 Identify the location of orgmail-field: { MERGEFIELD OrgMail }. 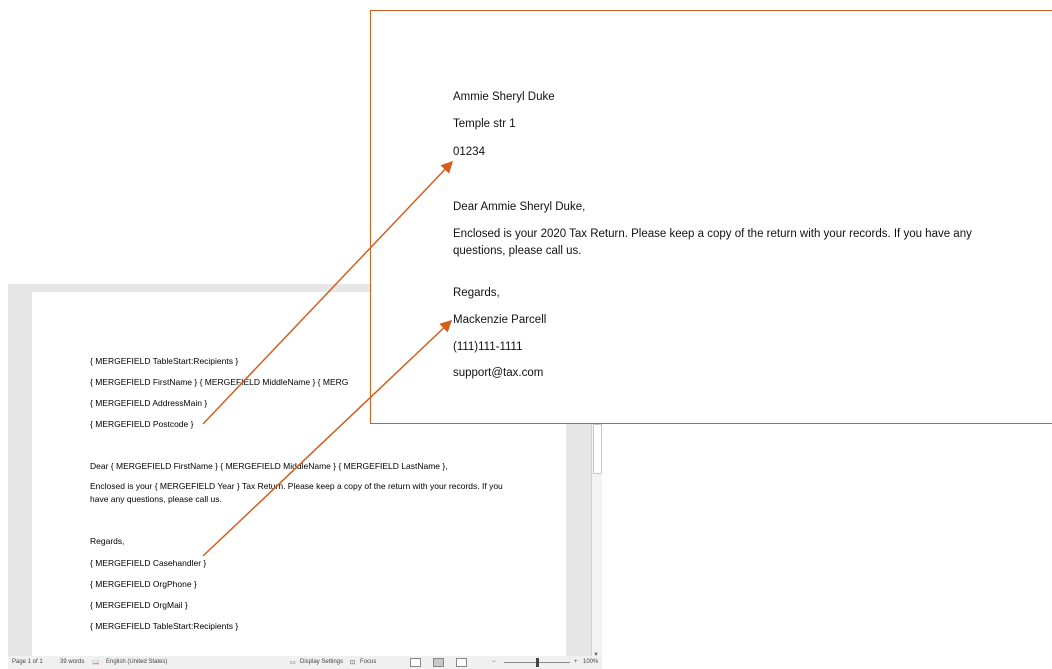
(139, 605).